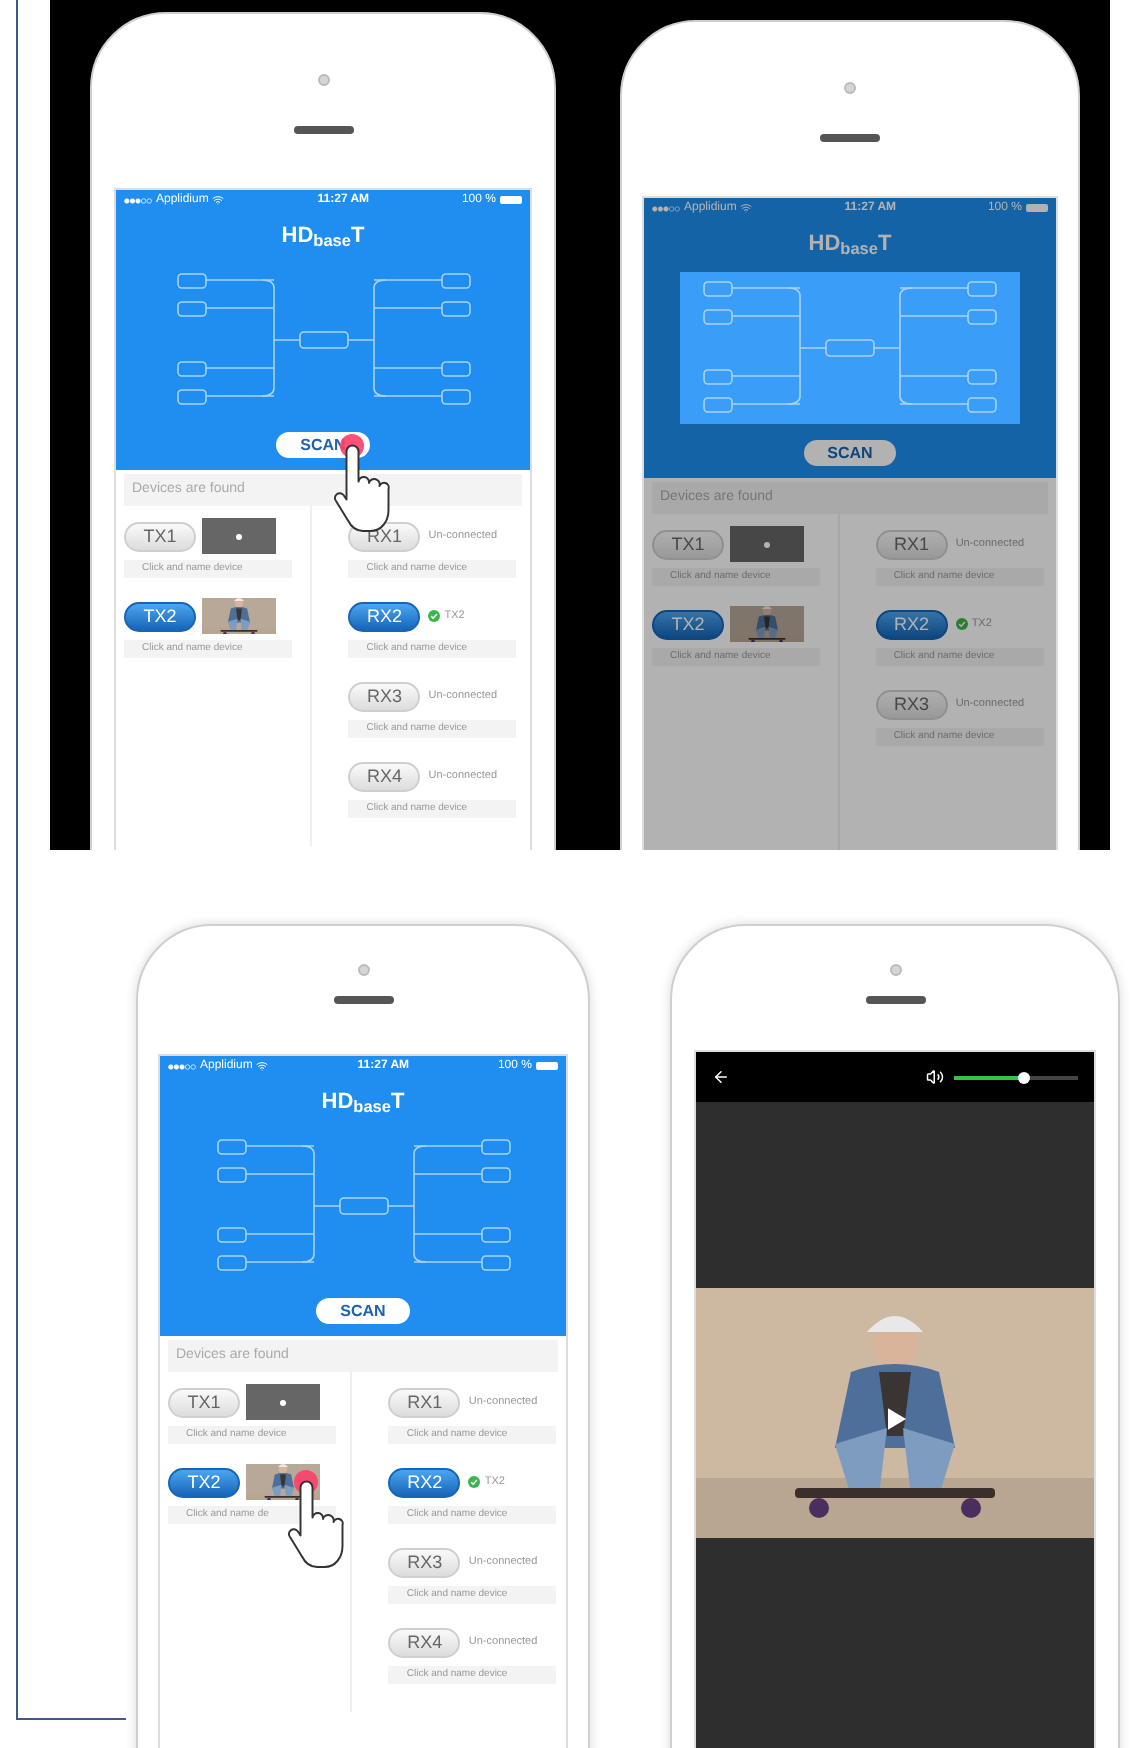 This screenshot has width=1138, height=1748. I want to click on volume-icon, so click(935, 1077).